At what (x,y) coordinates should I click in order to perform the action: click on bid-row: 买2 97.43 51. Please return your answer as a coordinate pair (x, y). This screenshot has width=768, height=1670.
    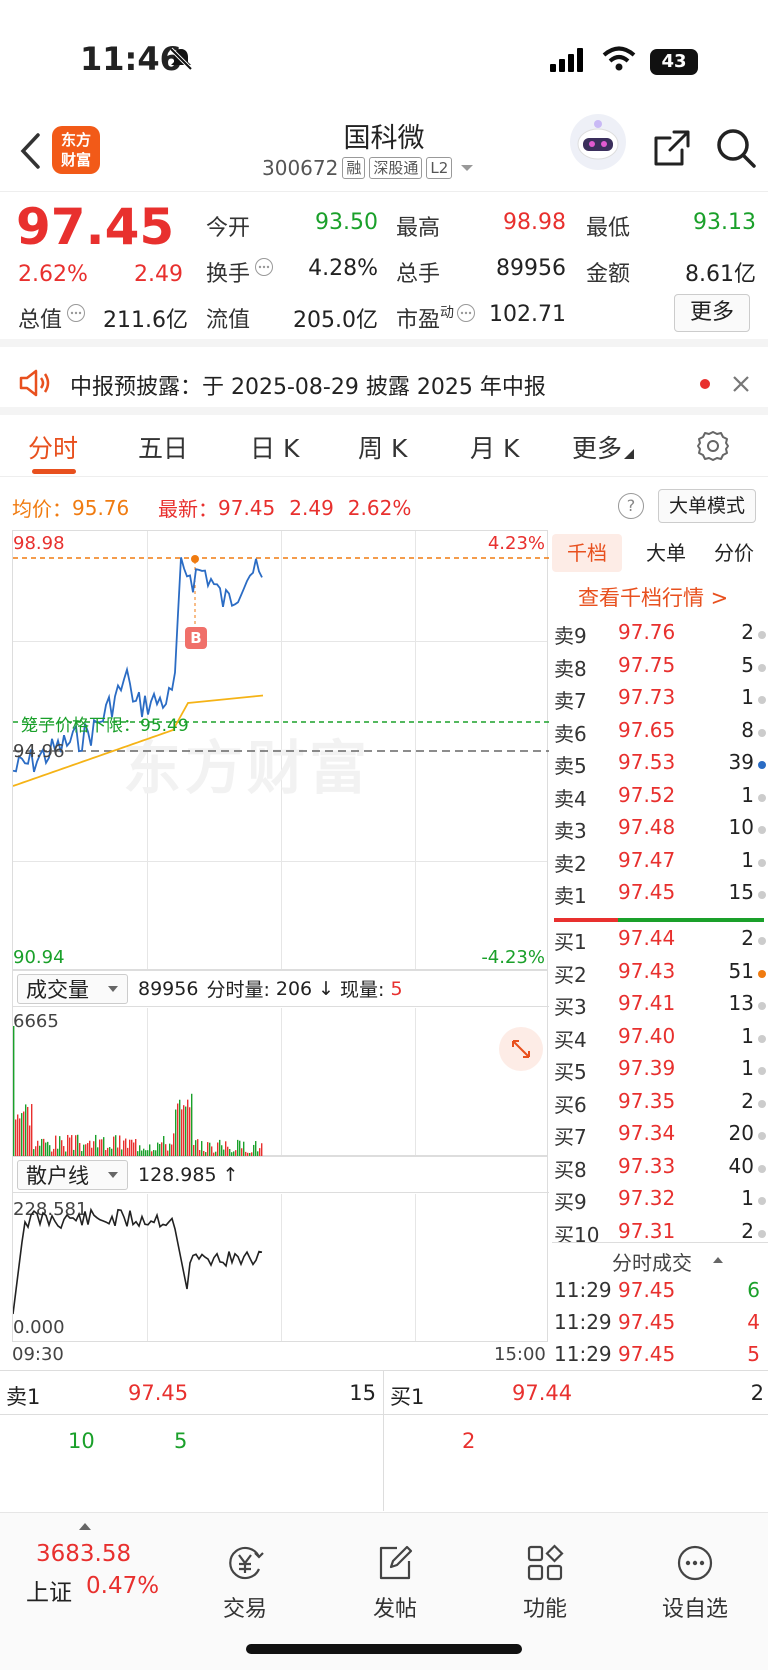
    Looking at the image, I should click on (660, 975).